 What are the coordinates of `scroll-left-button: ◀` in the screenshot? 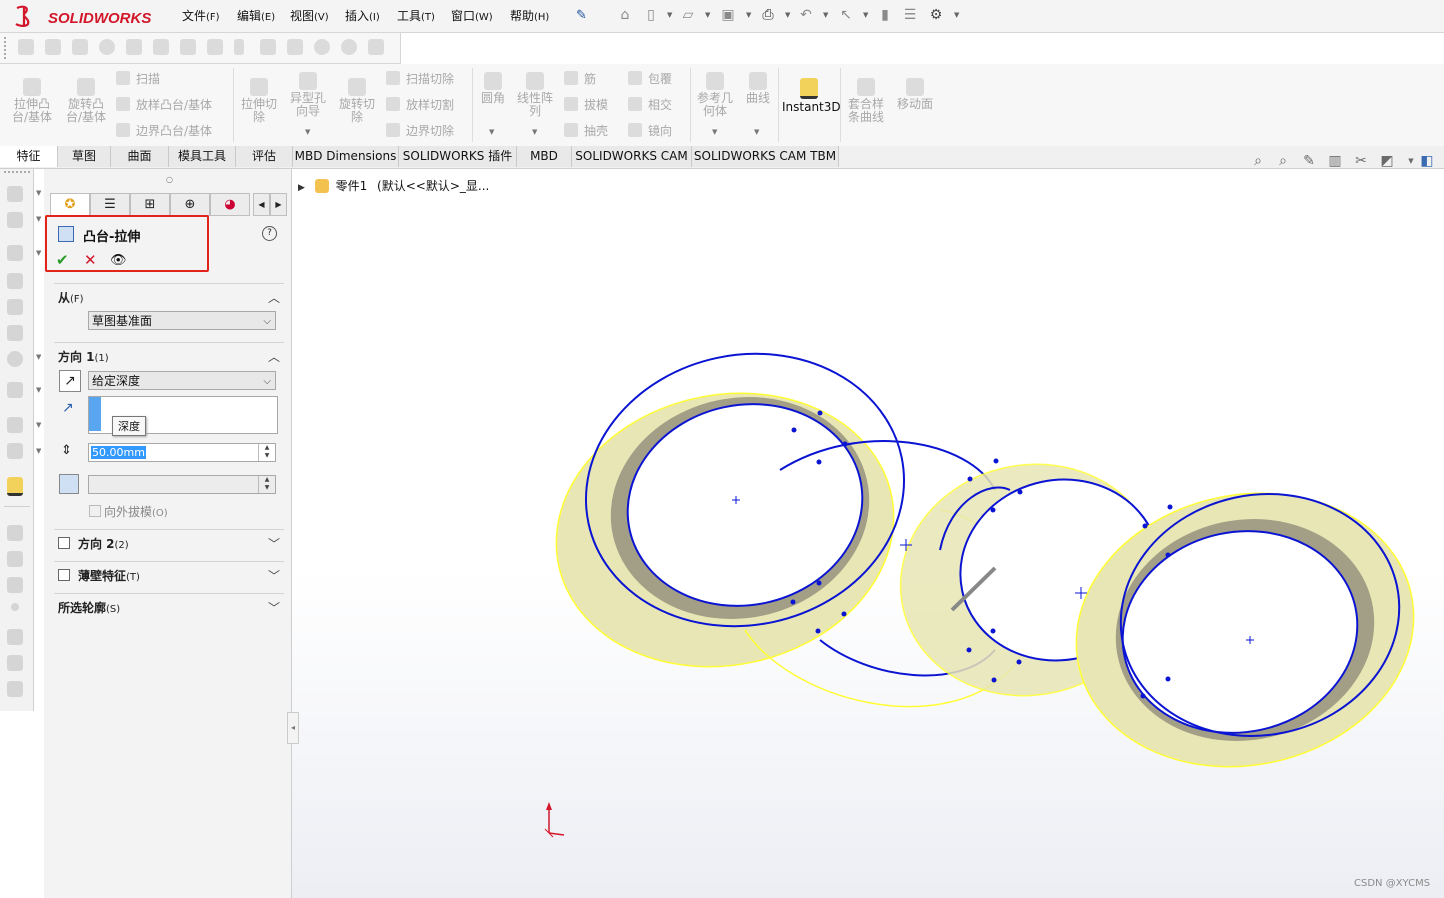 It's located at (261, 204).